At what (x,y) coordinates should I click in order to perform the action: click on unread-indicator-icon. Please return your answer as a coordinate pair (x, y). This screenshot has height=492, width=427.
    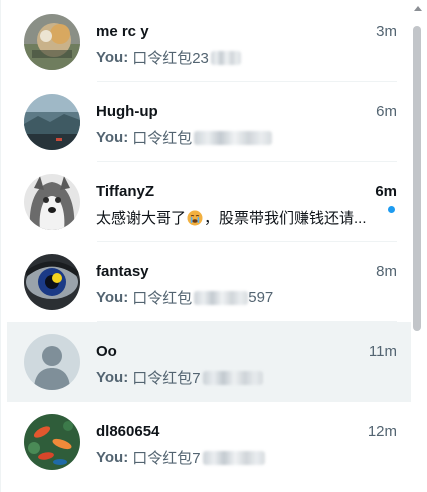
    Looking at the image, I should click on (391, 209).